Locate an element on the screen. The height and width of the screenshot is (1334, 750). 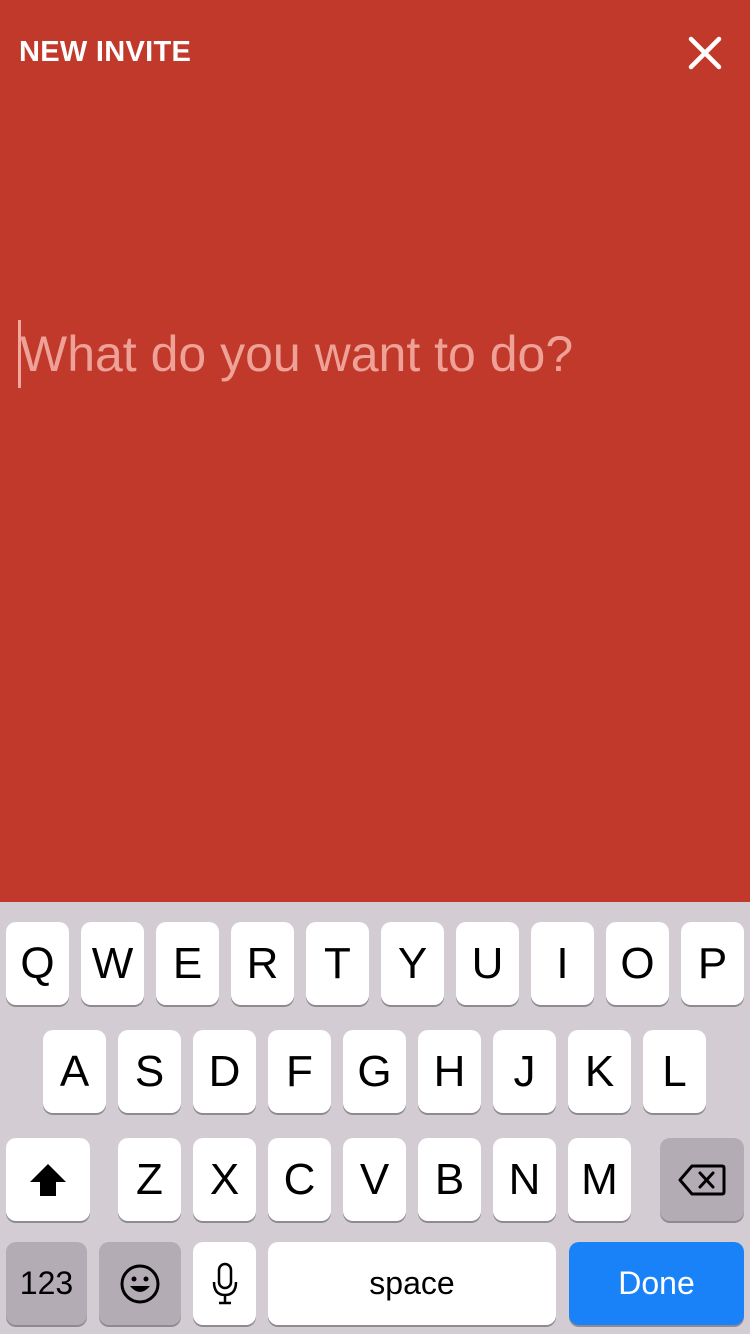
emoji-key is located at coordinates (140, 1283).